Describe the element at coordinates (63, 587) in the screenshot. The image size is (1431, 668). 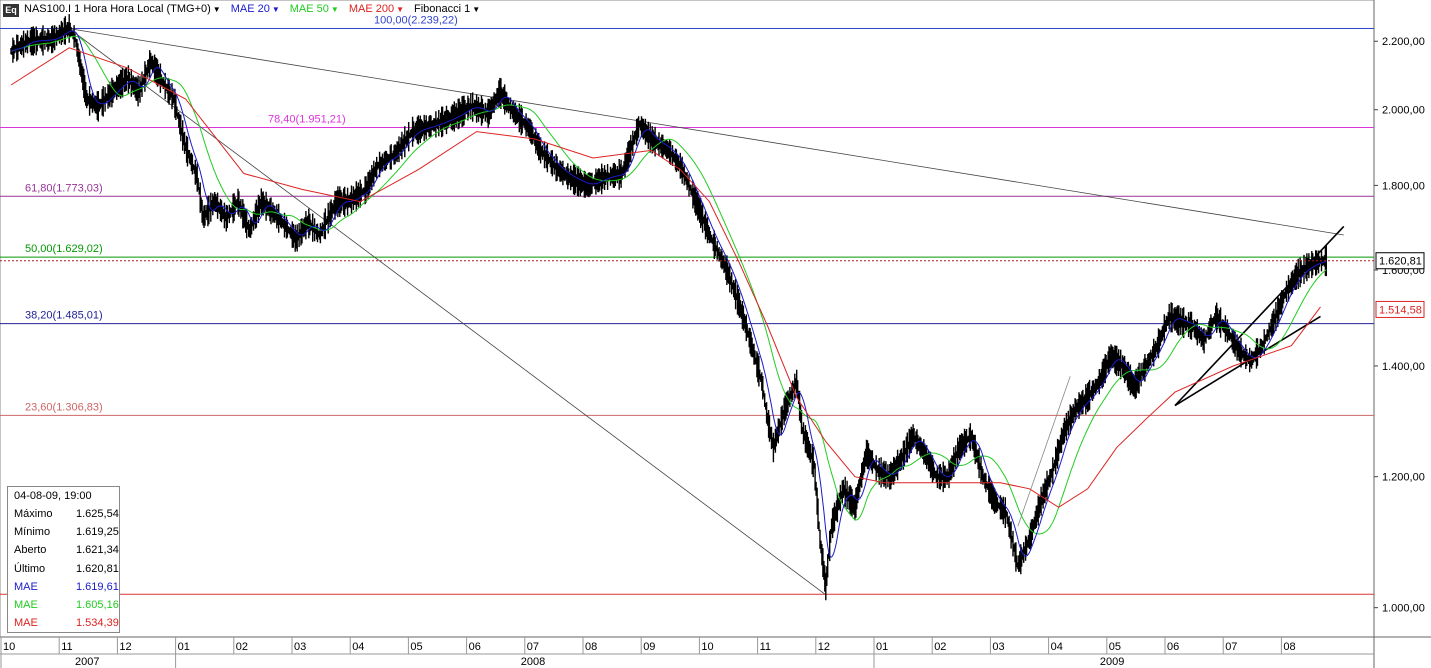
I see `info-row: MAE 1.619,61` at that location.